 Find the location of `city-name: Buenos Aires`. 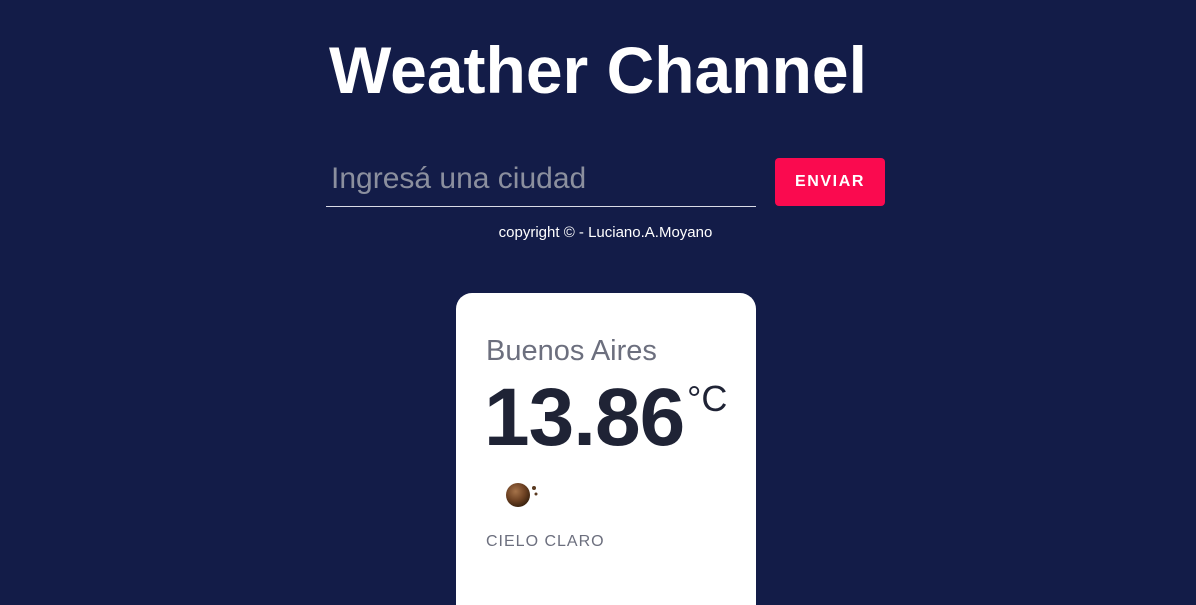

city-name: Buenos Aires is located at coordinates (571, 351).